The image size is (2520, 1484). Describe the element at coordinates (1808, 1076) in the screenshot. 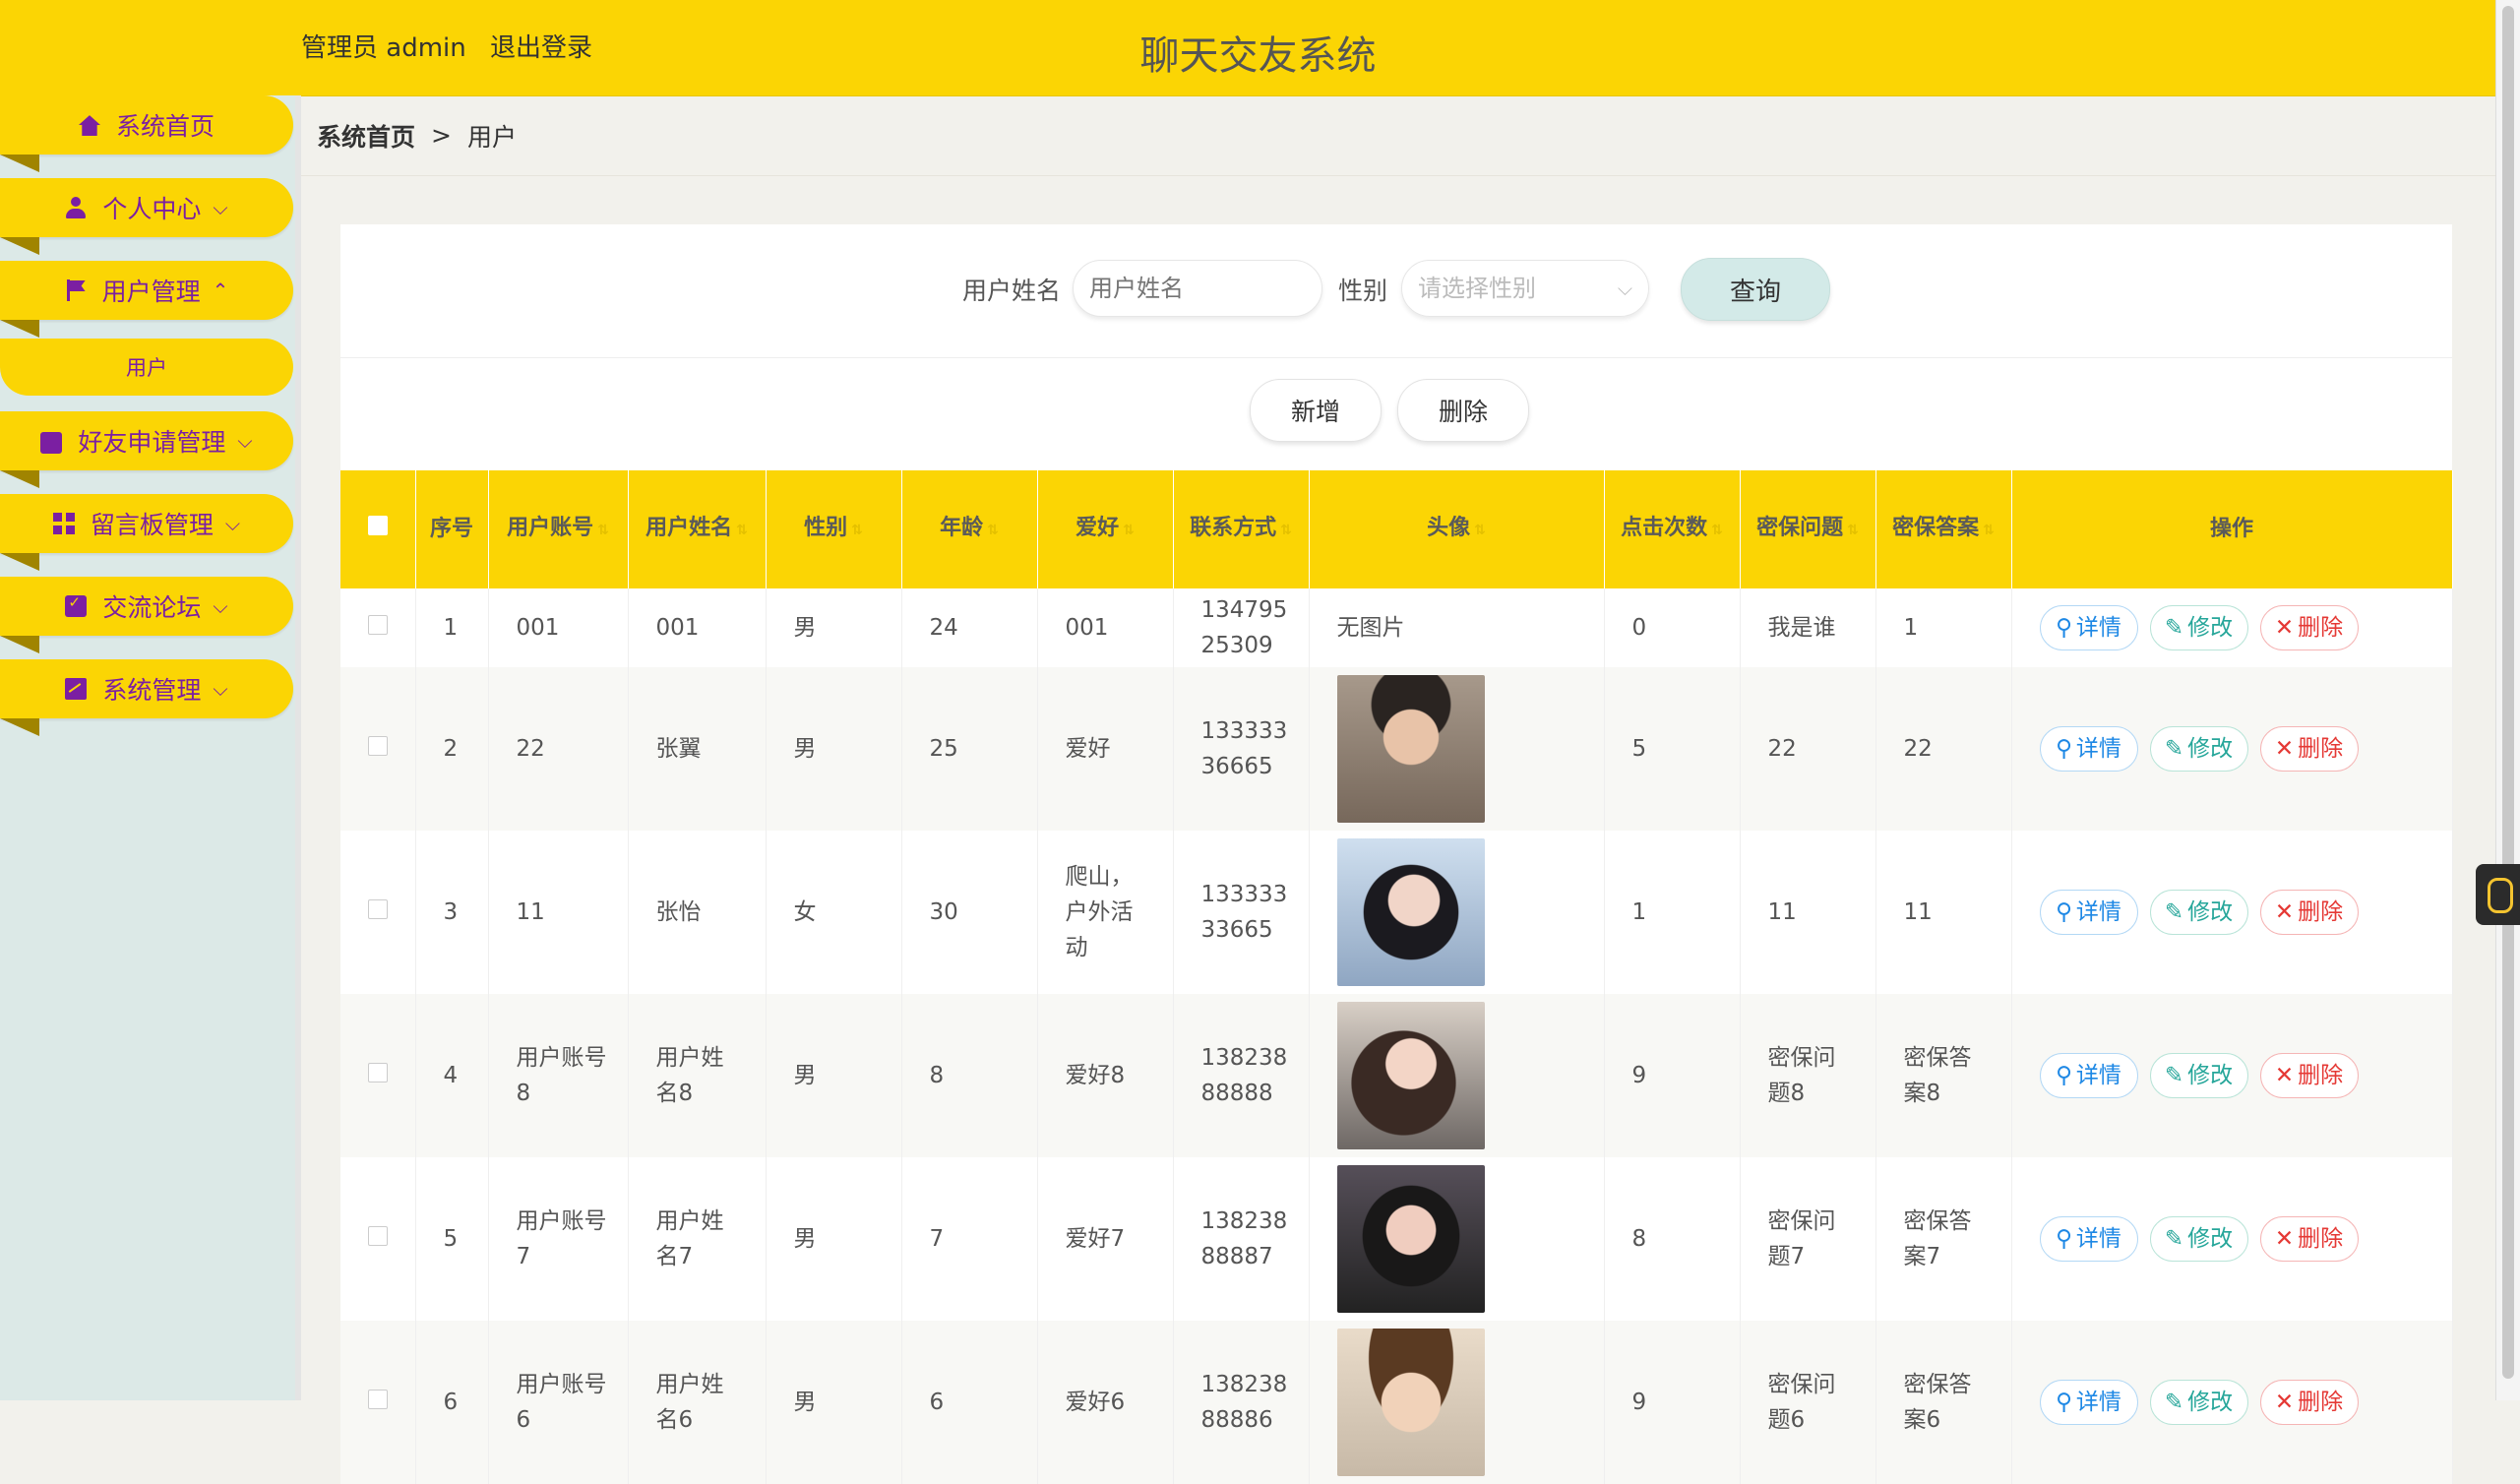

I see `cell-question: 密保问题8` at that location.